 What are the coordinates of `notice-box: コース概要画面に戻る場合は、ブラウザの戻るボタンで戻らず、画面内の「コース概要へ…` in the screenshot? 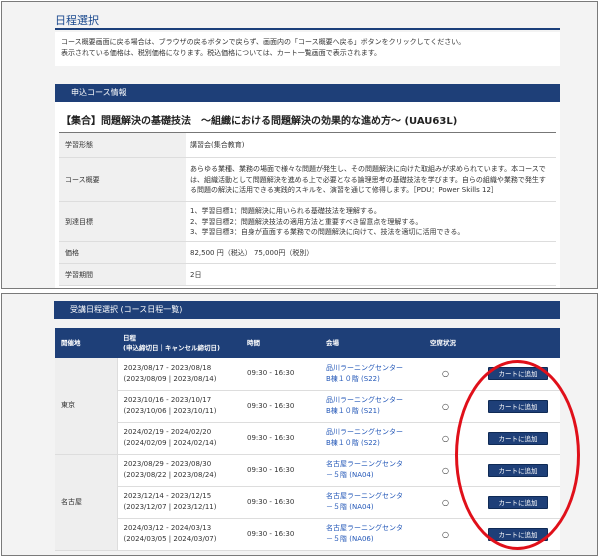 It's located at (307, 49).